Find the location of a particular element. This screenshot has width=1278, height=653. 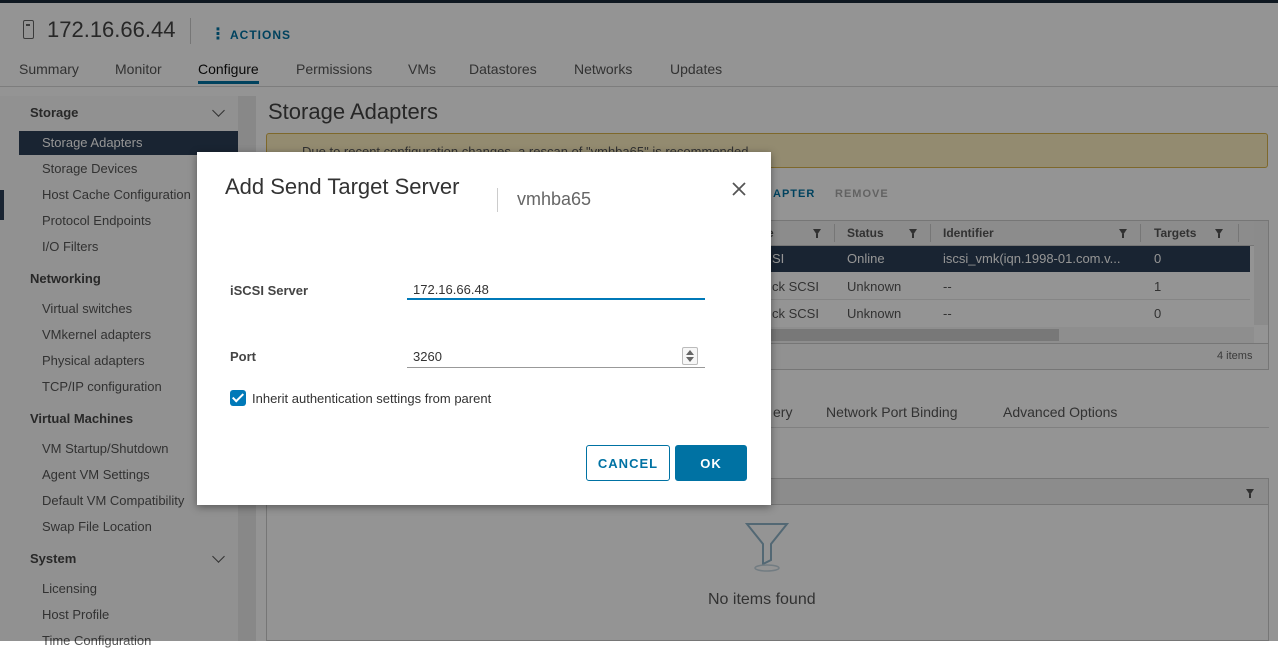

dialog-title-divider is located at coordinates (497, 200).